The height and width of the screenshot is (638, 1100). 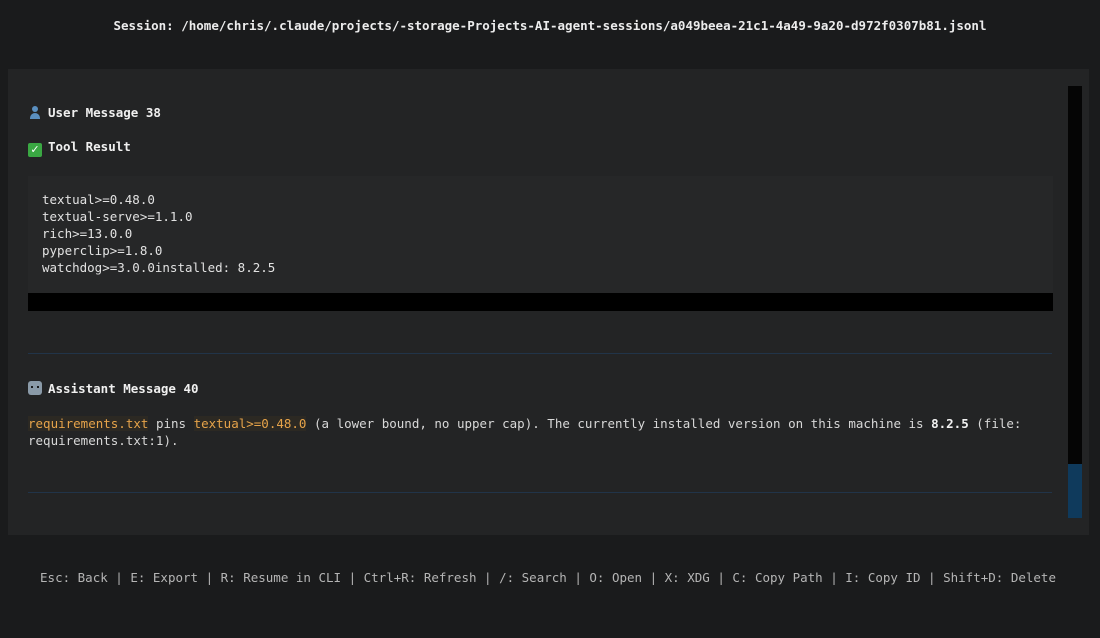 I want to click on output-line: textual>=0.48.0, so click(x=98, y=199).